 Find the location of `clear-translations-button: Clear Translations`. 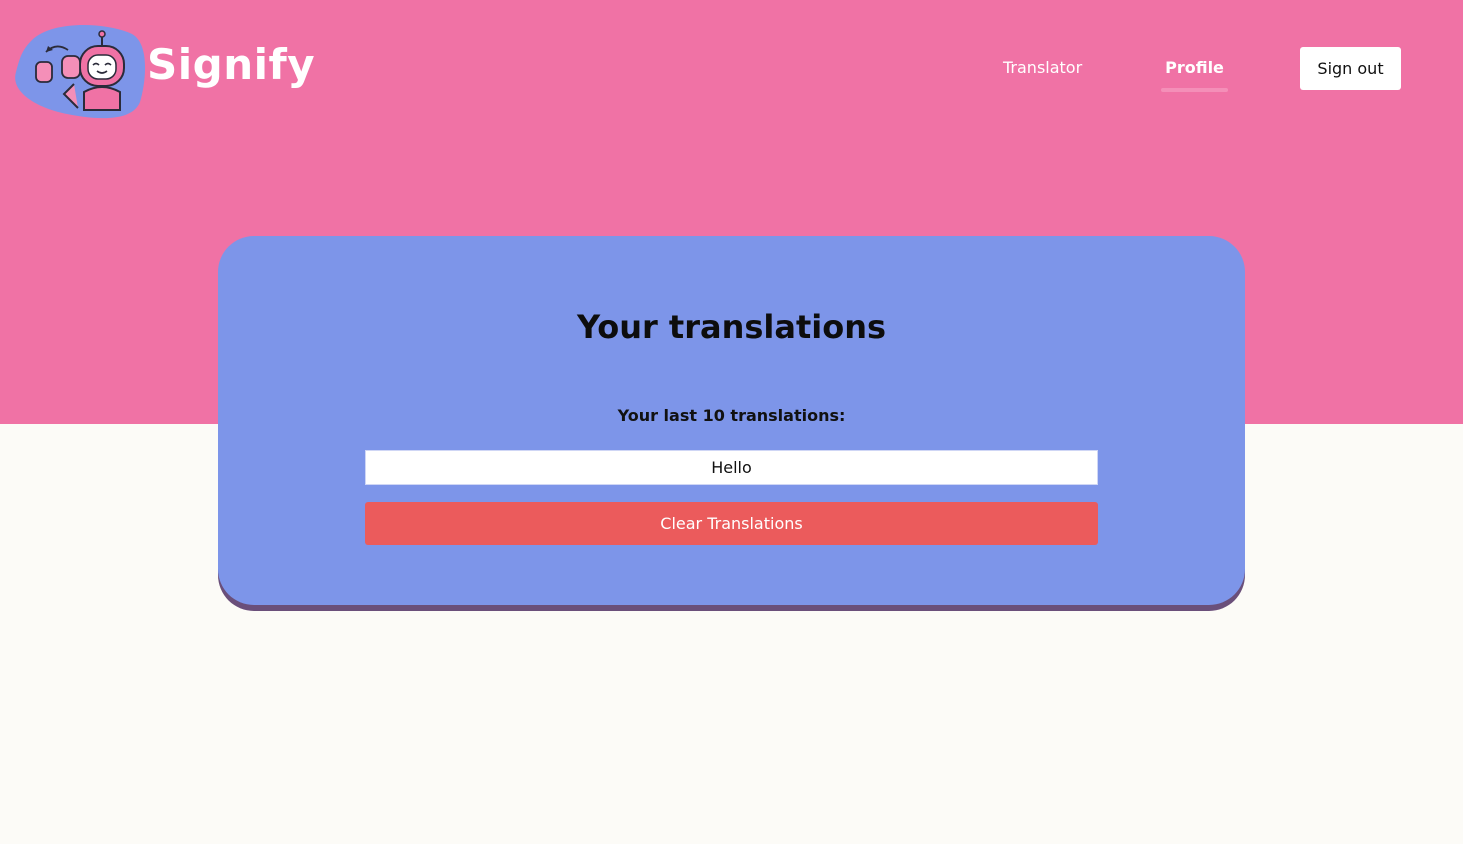

clear-translations-button: Clear Translations is located at coordinates (731, 523).